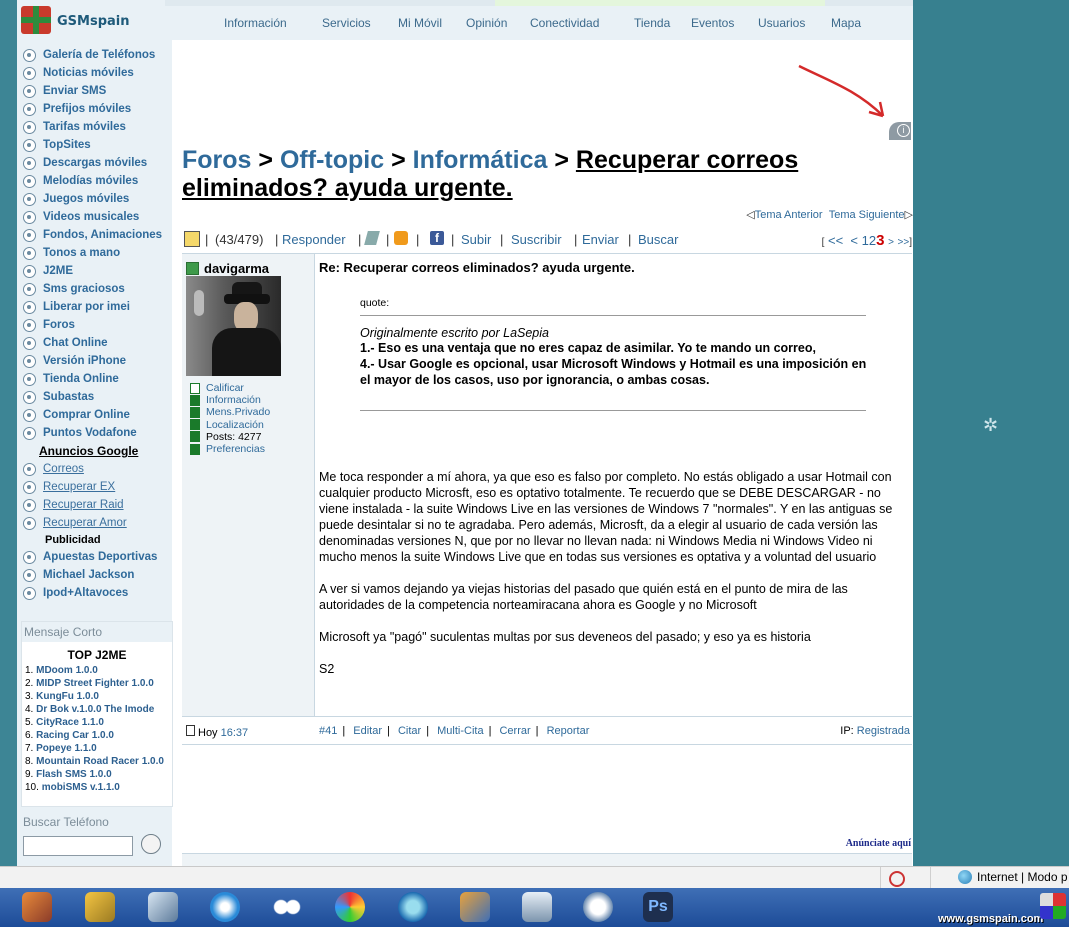 Image resolution: width=1069 pixels, height=927 pixels. Describe the element at coordinates (92, 55) in the screenshot. I see `sidebar-item: Galería de Teléfonos` at that location.